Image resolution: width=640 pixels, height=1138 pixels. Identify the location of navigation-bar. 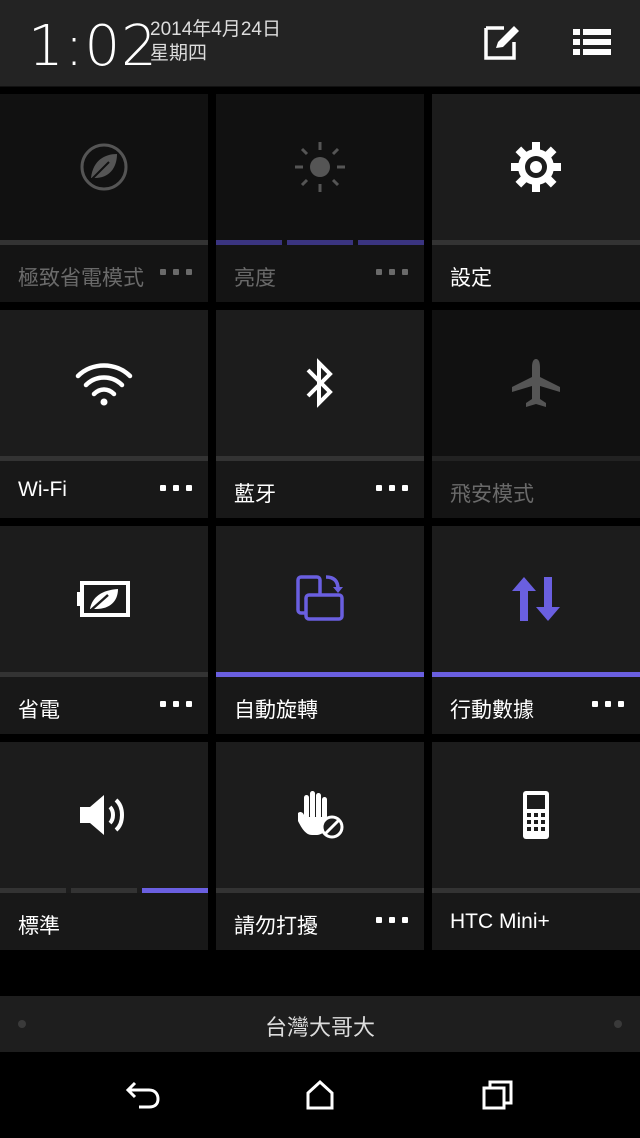
(320, 1095).